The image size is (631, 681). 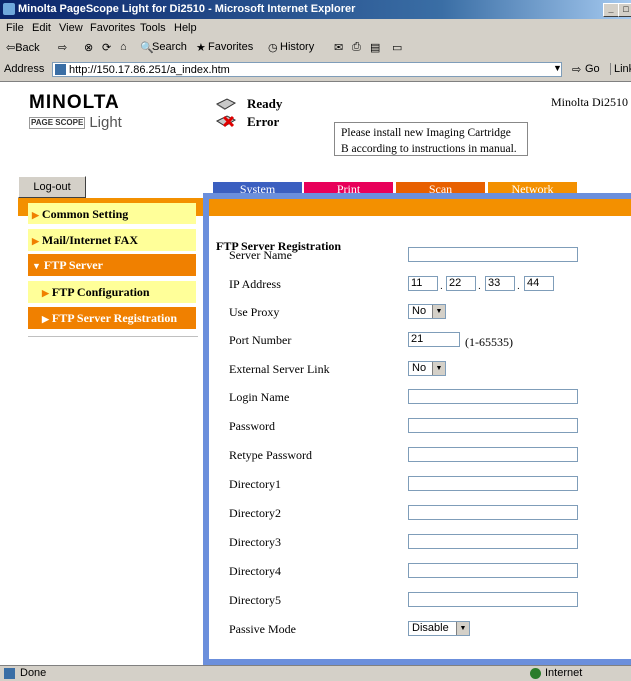 I want to click on menu-favorites: Favorites, so click(x=112, y=28).